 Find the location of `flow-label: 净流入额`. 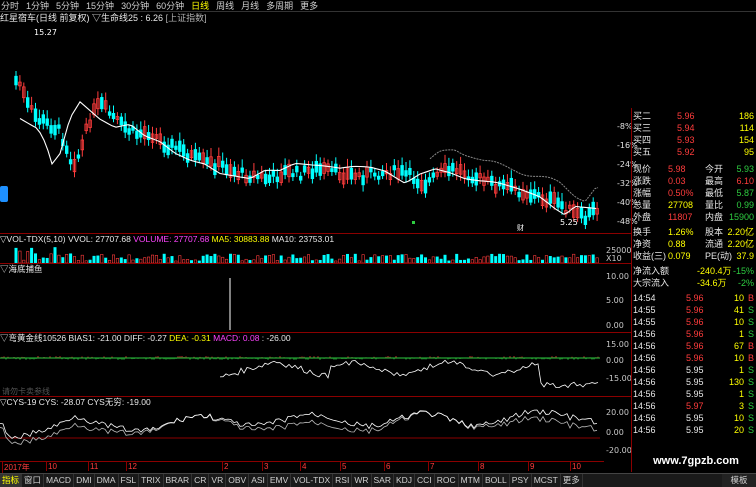

flow-label: 净流入额 is located at coordinates (651, 271).